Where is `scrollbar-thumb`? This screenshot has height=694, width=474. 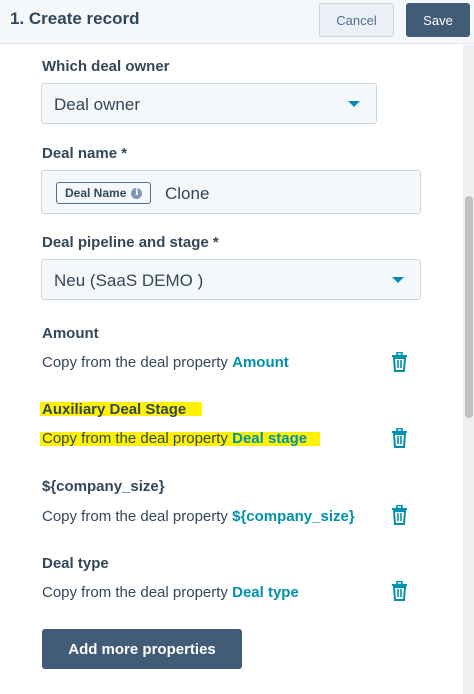 scrollbar-thumb is located at coordinates (469, 307).